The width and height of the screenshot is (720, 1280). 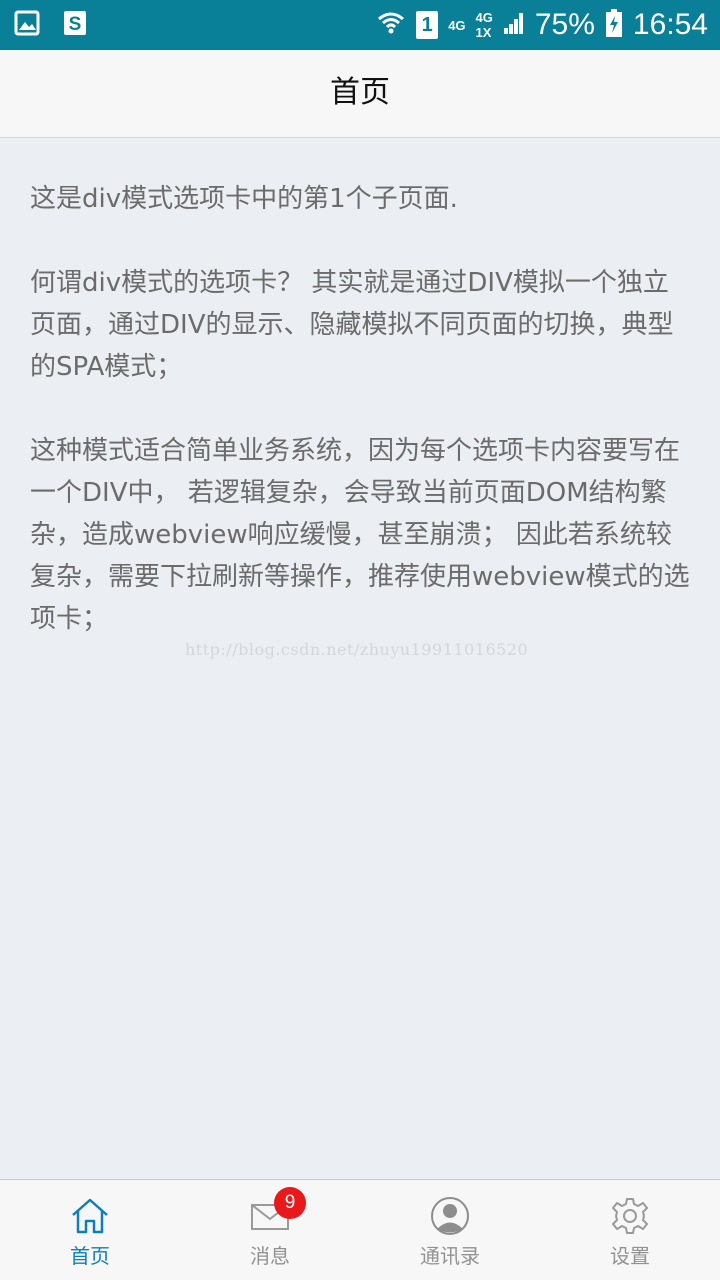 What do you see at coordinates (450, 1216) in the screenshot?
I see `contact-icon` at bounding box center [450, 1216].